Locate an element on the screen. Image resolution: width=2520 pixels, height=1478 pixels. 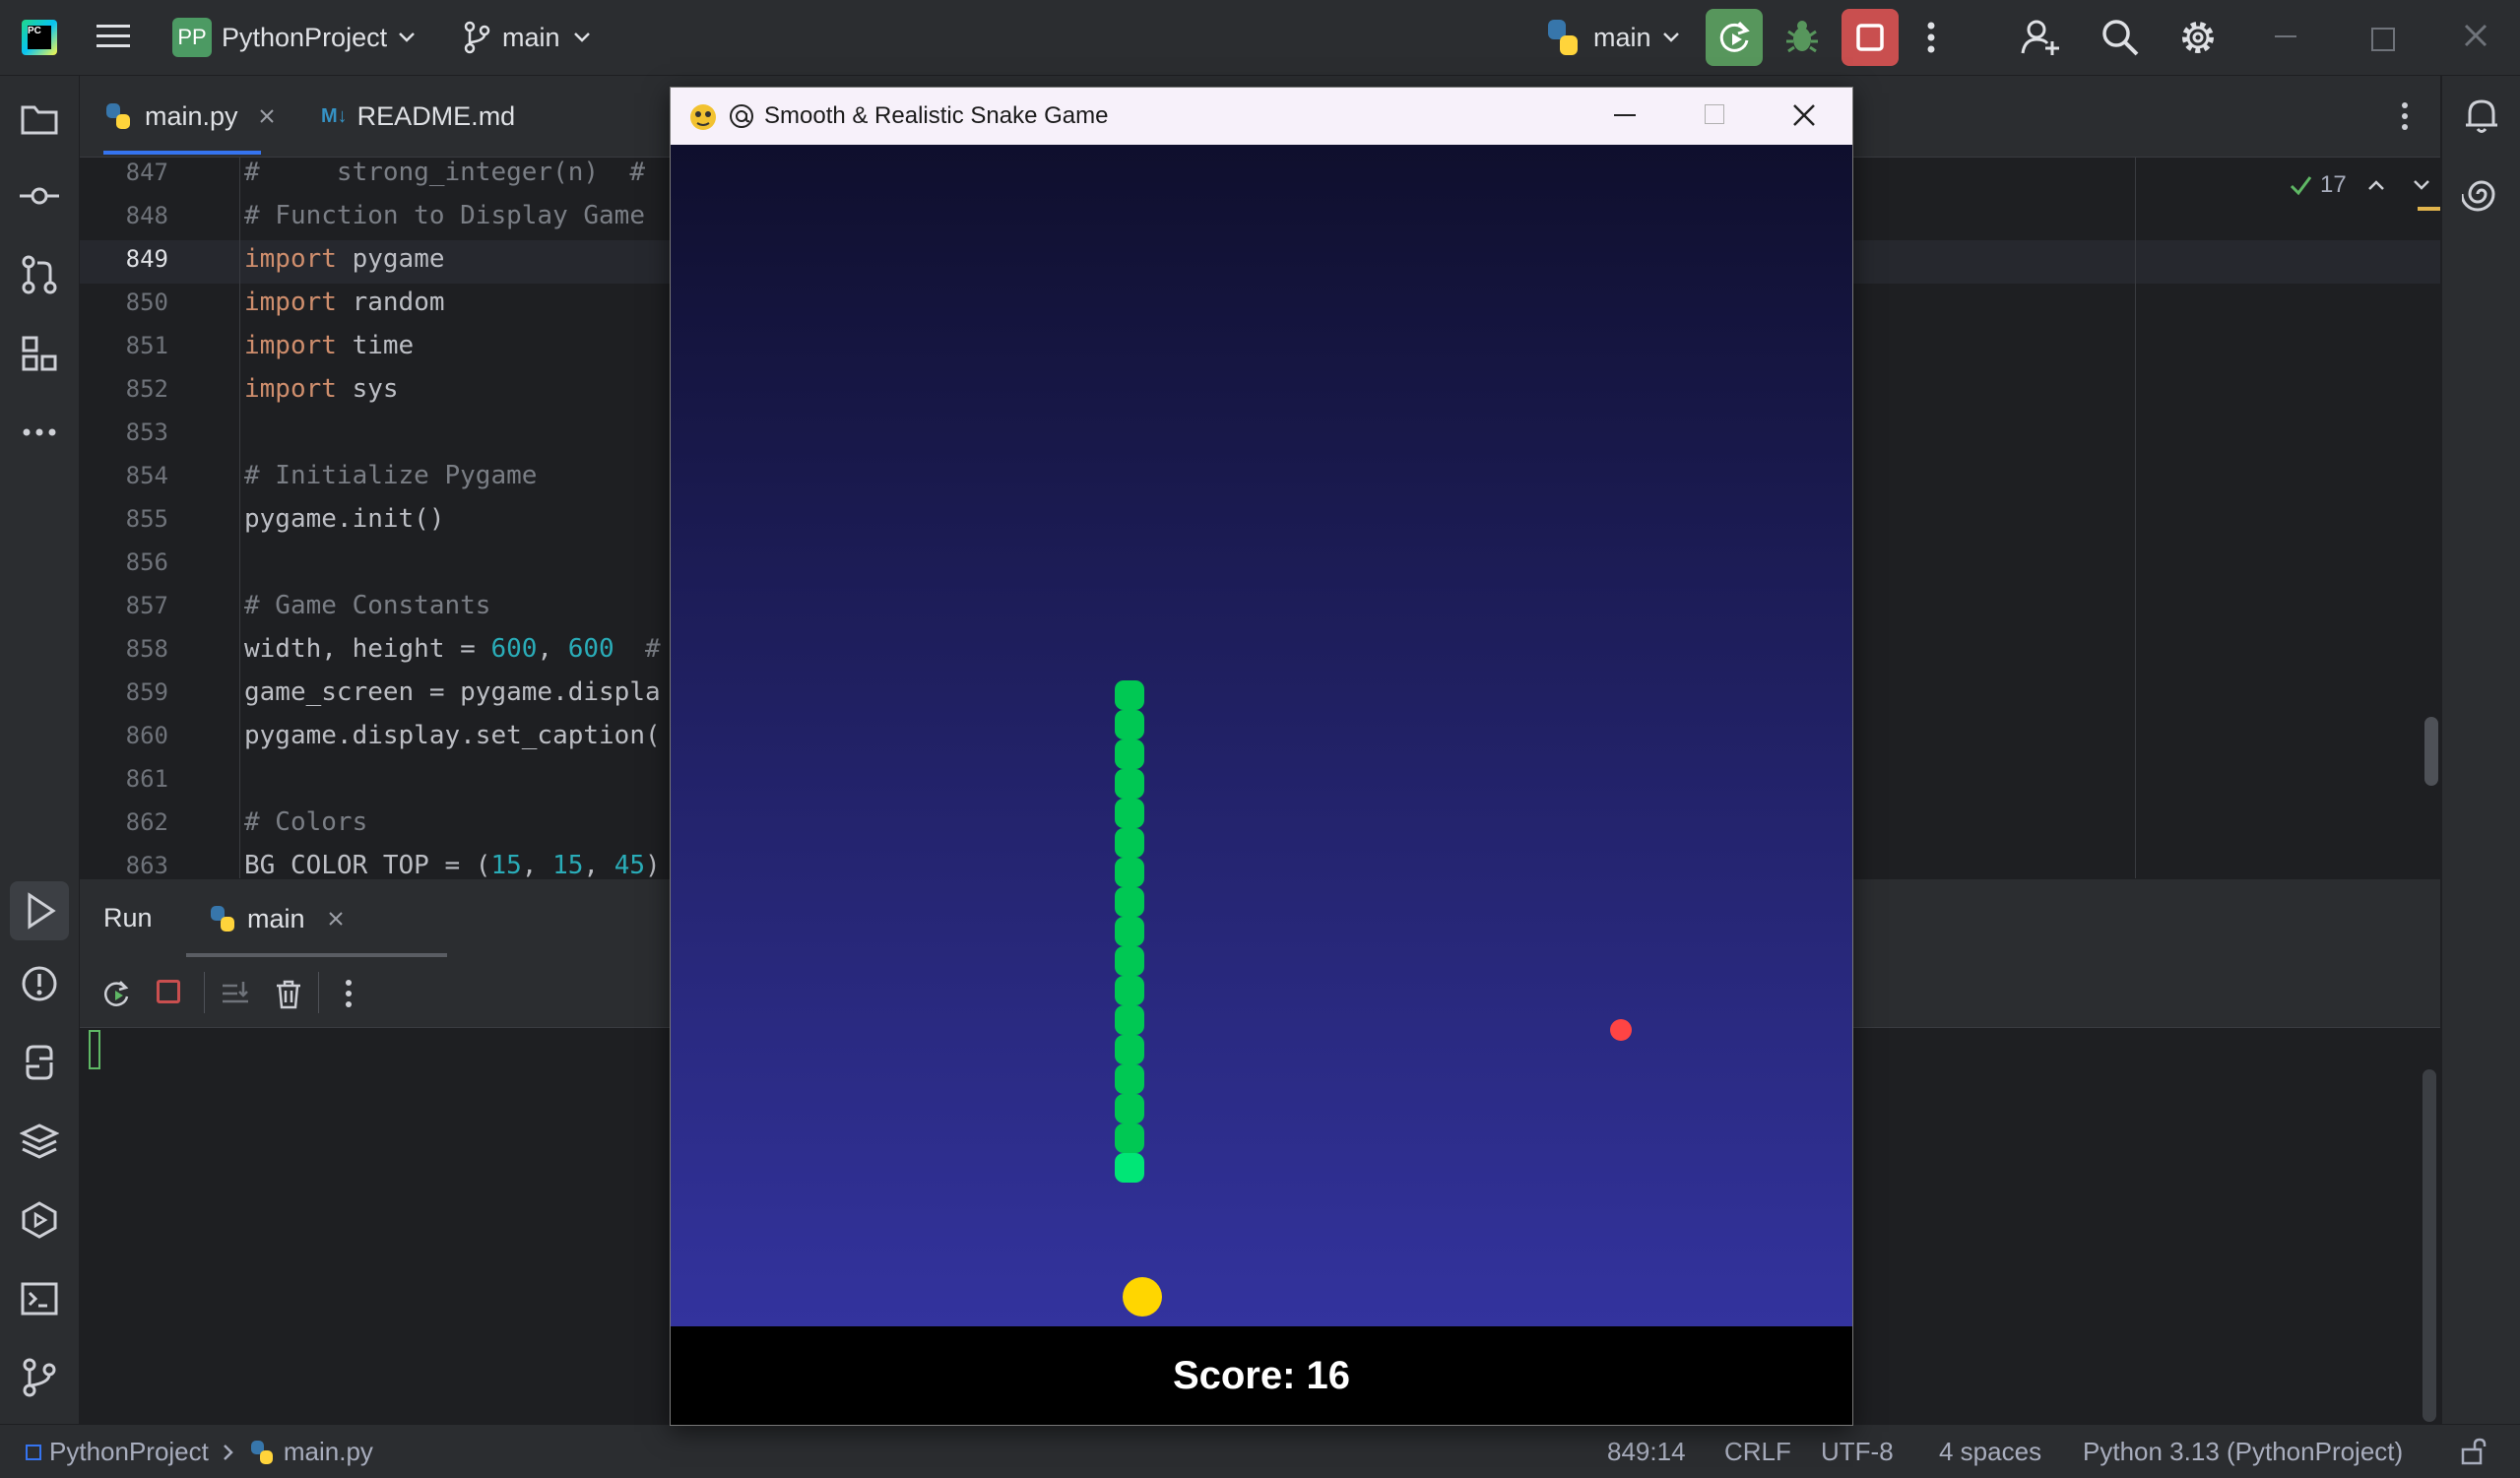
python-interpreter: Python 3.13 (PythonProject) is located at coordinates (2243, 1452).